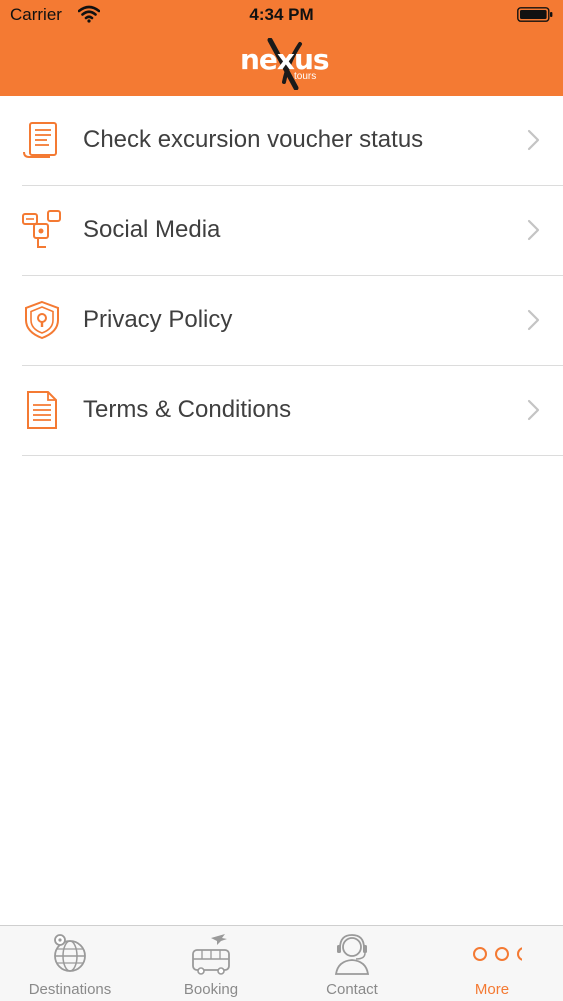 This screenshot has width=563, height=1001. I want to click on bus-plane-icon, so click(211, 954).